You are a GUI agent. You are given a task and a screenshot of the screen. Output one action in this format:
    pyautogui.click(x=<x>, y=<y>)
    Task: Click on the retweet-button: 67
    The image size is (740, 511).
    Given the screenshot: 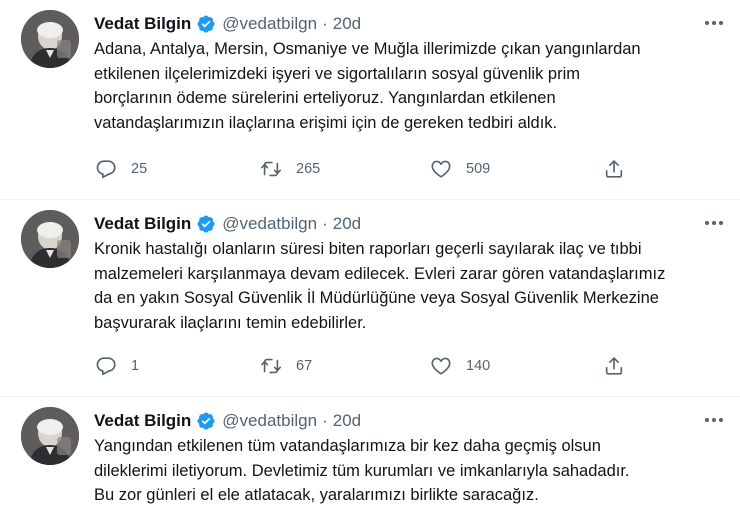 What is the action you would take?
    pyautogui.click(x=286, y=366)
    